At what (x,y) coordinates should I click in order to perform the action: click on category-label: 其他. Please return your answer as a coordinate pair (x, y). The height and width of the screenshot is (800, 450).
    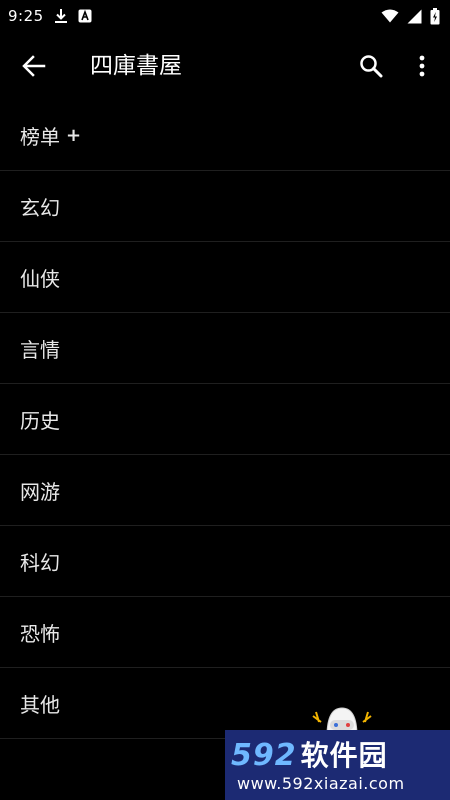
    Looking at the image, I should click on (40, 704).